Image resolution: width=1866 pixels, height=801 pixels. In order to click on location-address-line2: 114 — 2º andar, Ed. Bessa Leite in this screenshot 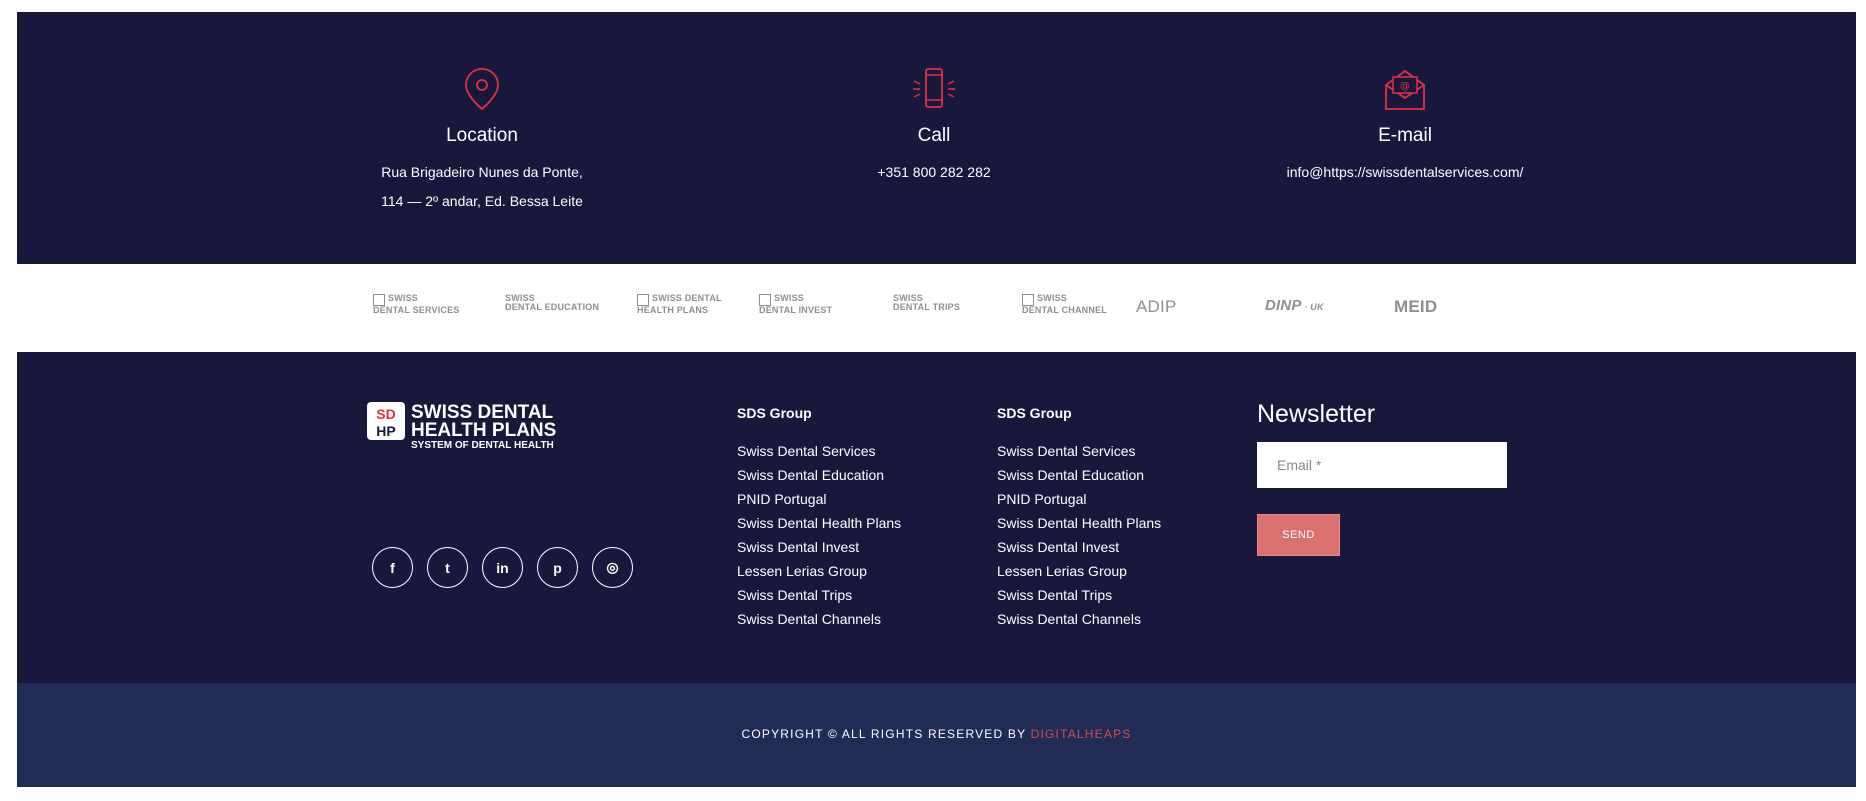, I will do `click(482, 201)`.